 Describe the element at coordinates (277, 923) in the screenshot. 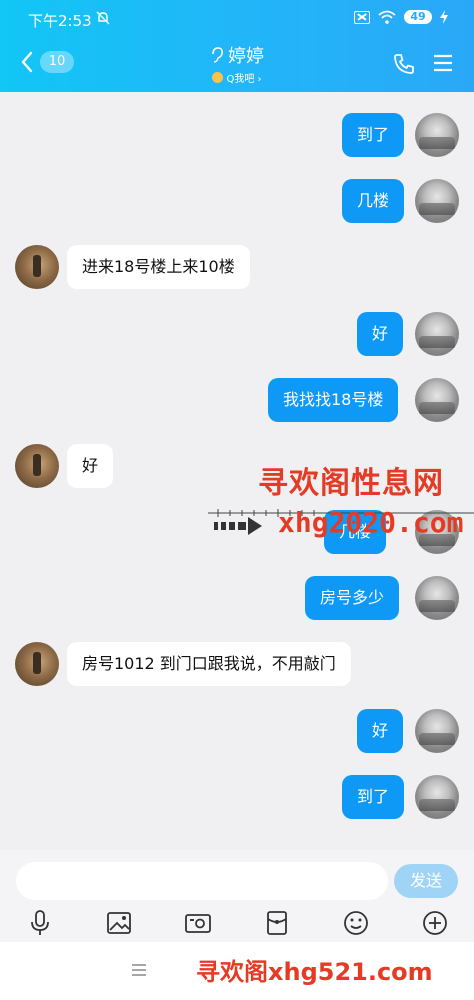

I see `red-packet-icon` at that location.